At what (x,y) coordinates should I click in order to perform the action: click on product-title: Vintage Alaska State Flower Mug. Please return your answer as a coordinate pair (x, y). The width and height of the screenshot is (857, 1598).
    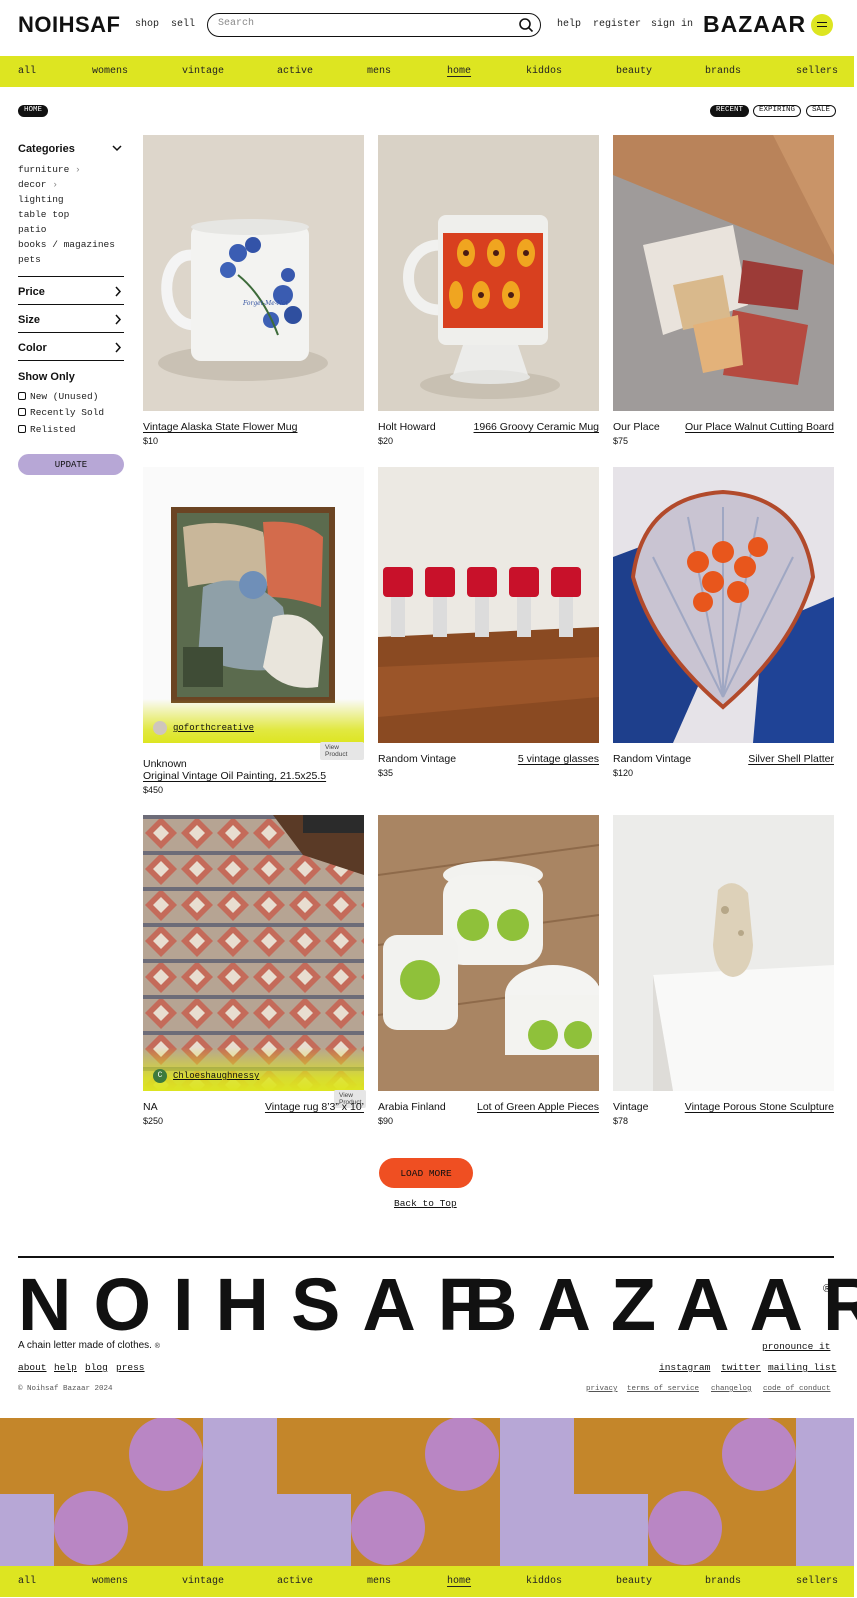
    Looking at the image, I should click on (220, 427).